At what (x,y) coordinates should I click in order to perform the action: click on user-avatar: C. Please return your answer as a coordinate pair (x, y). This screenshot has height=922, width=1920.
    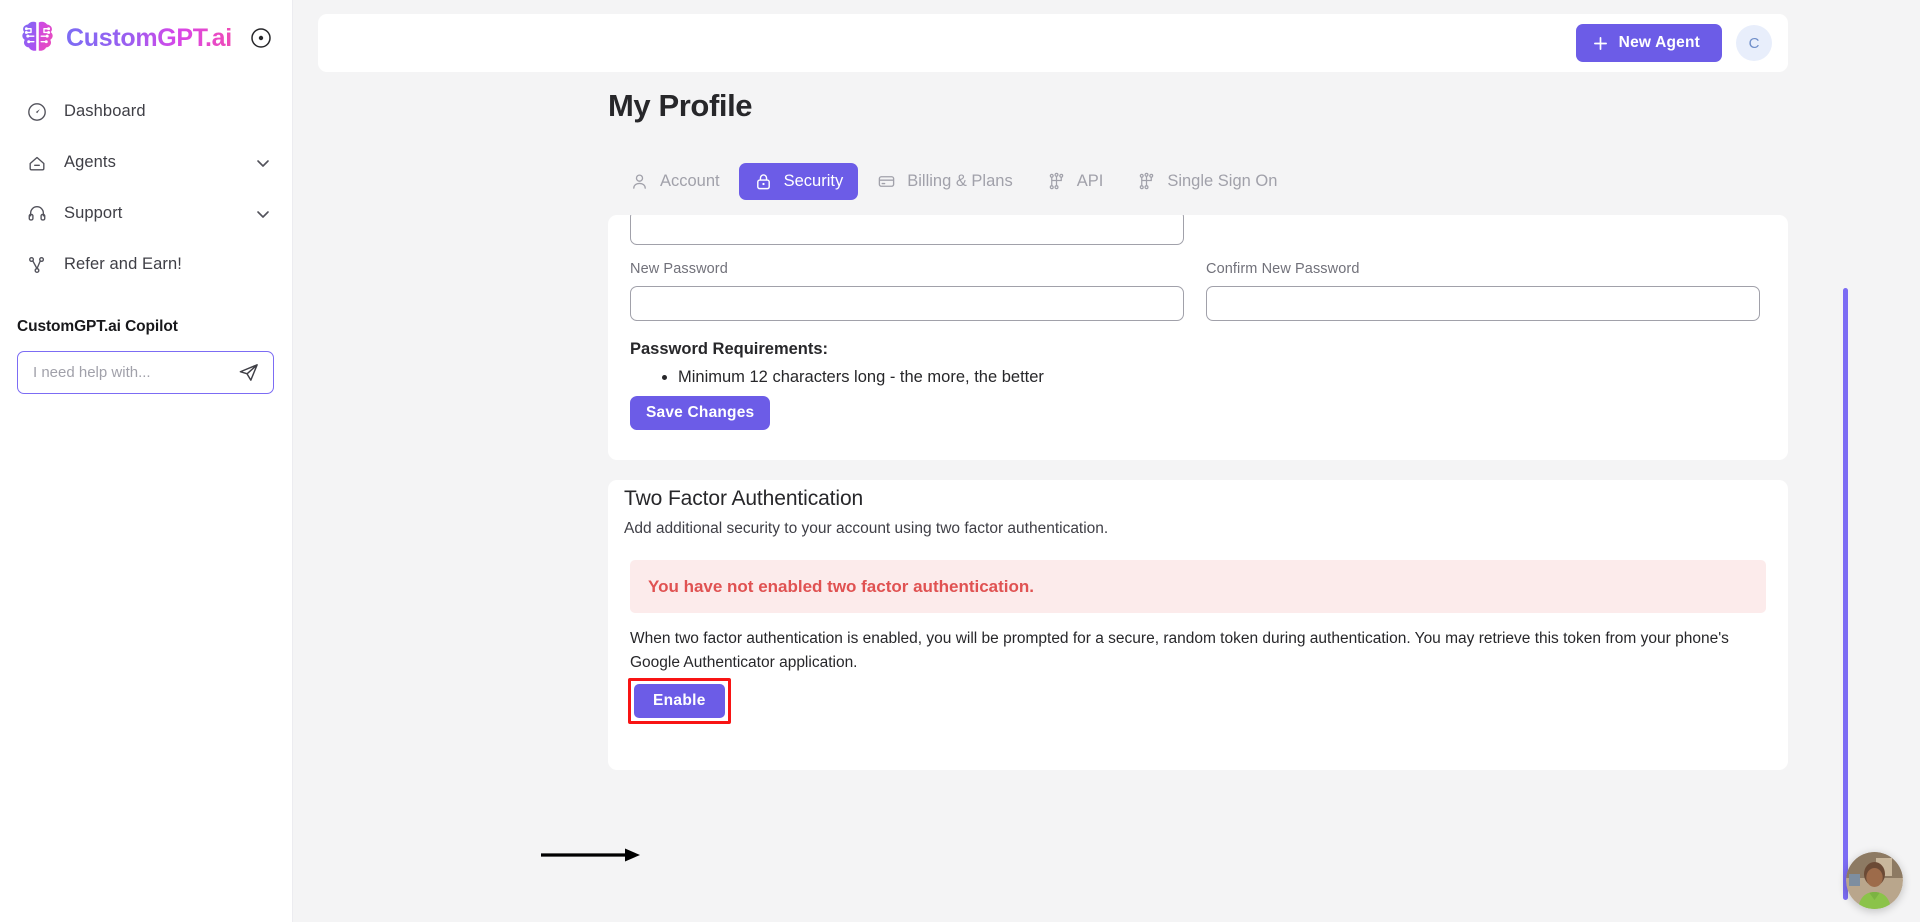
    Looking at the image, I should click on (1754, 43).